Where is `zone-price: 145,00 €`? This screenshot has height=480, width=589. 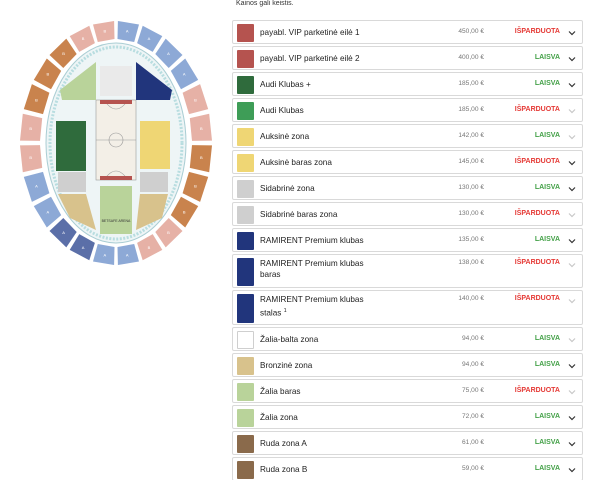 zone-price: 145,00 € is located at coordinates (471, 161).